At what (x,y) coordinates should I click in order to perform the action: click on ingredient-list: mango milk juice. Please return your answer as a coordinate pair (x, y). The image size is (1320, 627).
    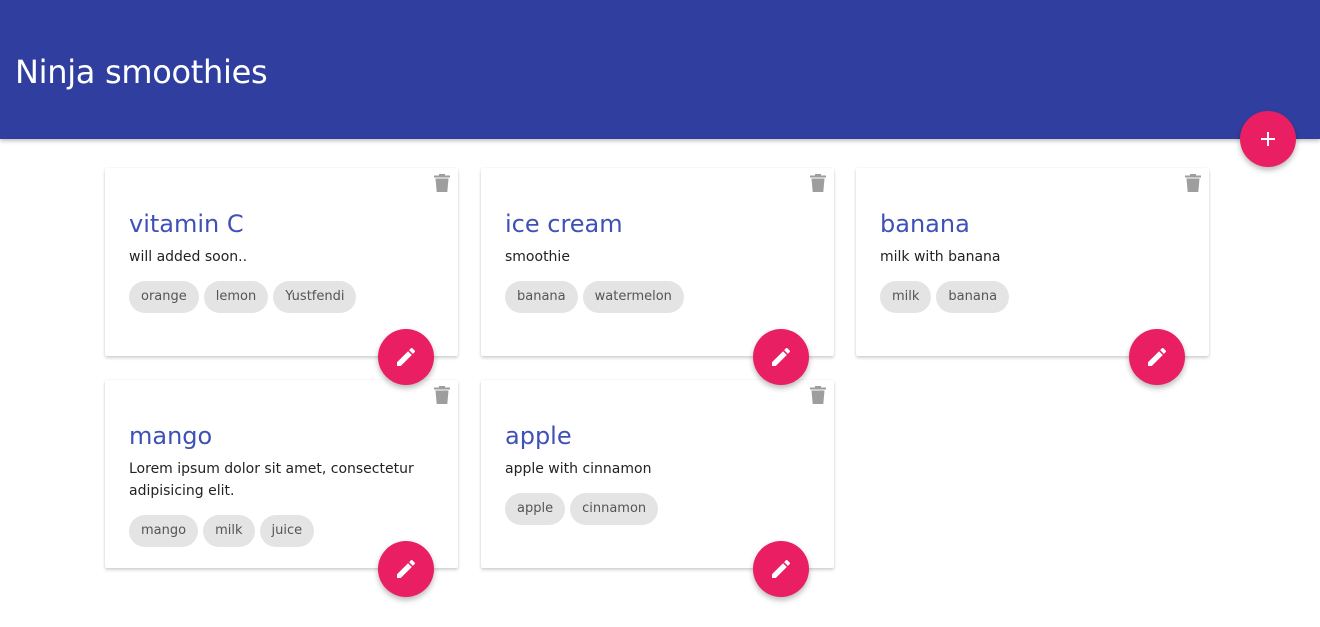
    Looking at the image, I should click on (222, 531).